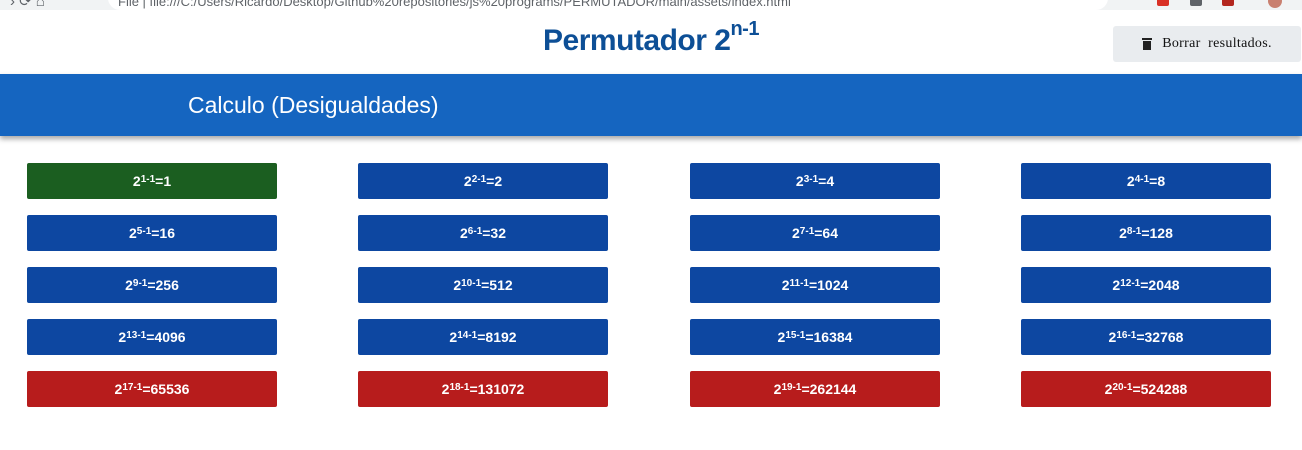 The width and height of the screenshot is (1302, 450). What do you see at coordinates (651, 105) in the screenshot?
I see `section-banner: Calculo (Desigualdades)` at bounding box center [651, 105].